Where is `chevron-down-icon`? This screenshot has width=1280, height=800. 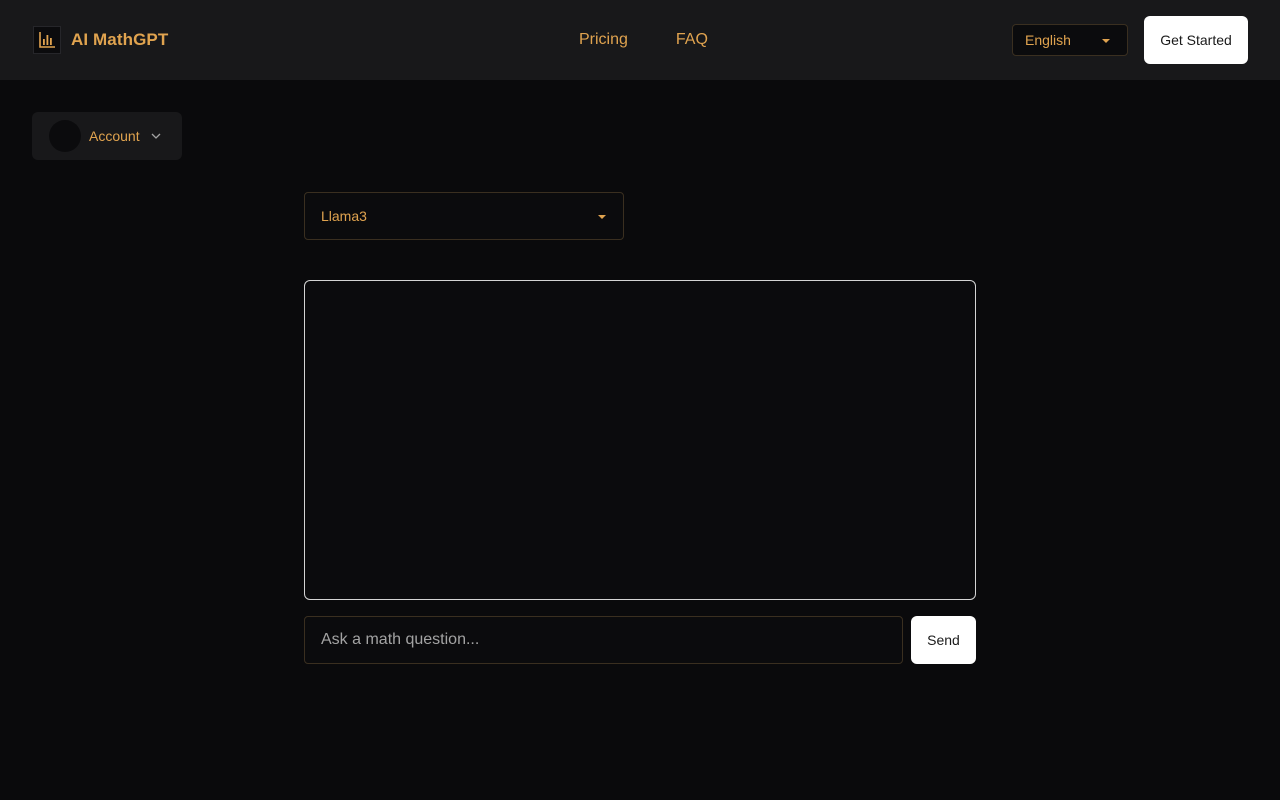
chevron-down-icon is located at coordinates (156, 136).